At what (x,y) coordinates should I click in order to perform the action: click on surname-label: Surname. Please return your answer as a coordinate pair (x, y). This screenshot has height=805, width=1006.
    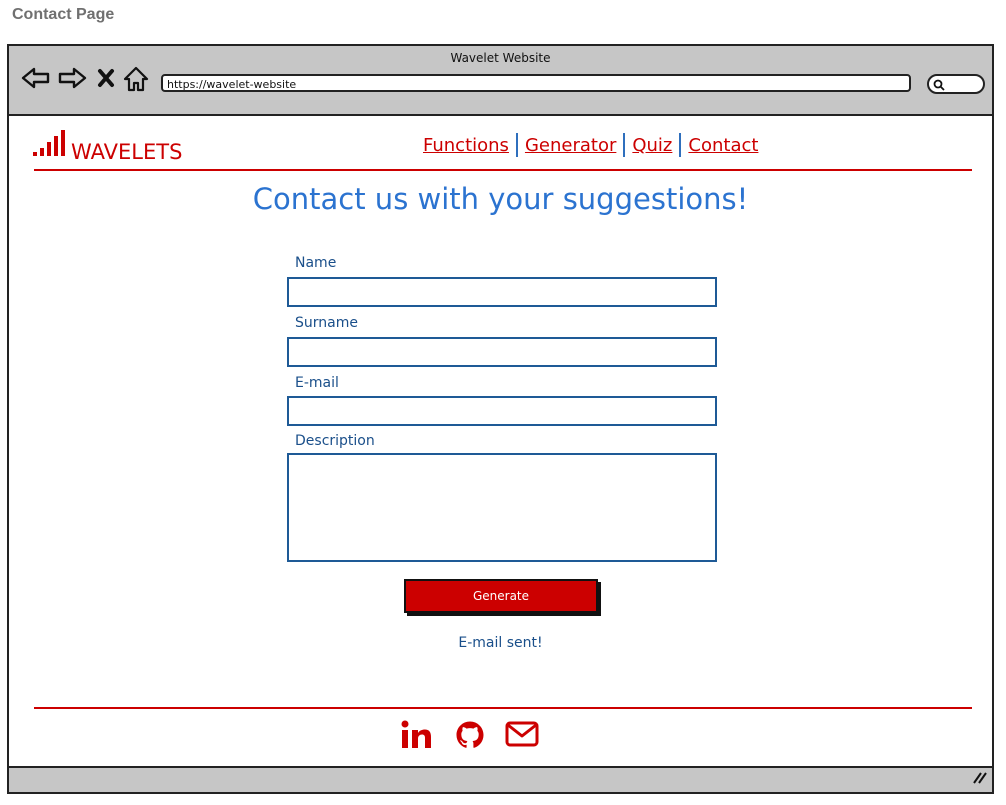
    Looking at the image, I should click on (326, 323).